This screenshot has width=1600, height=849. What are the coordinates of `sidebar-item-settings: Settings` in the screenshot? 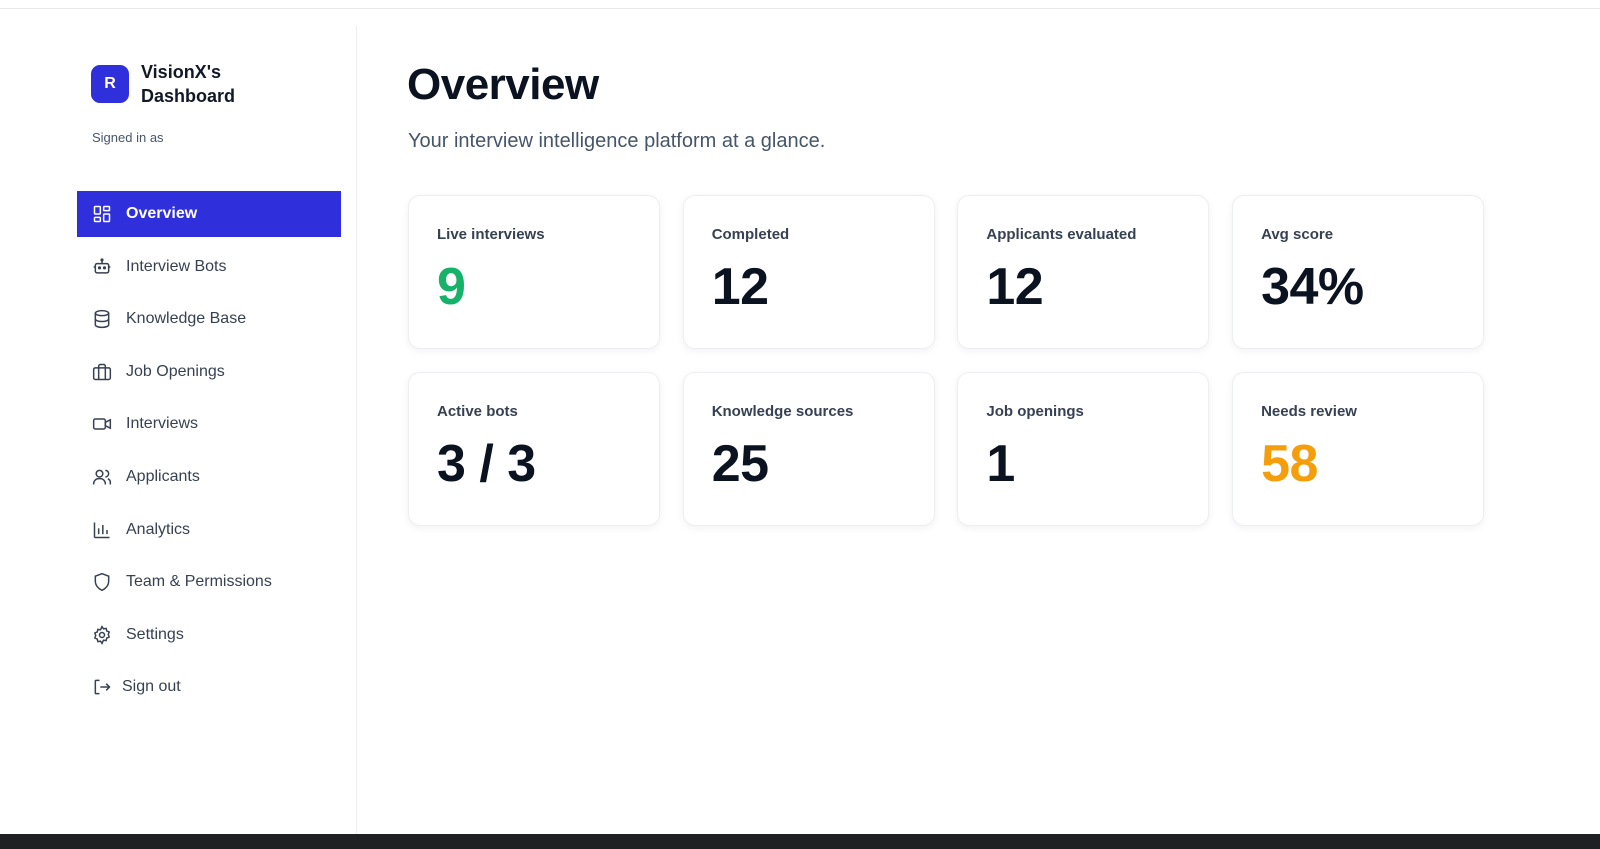 It's located at (209, 635).